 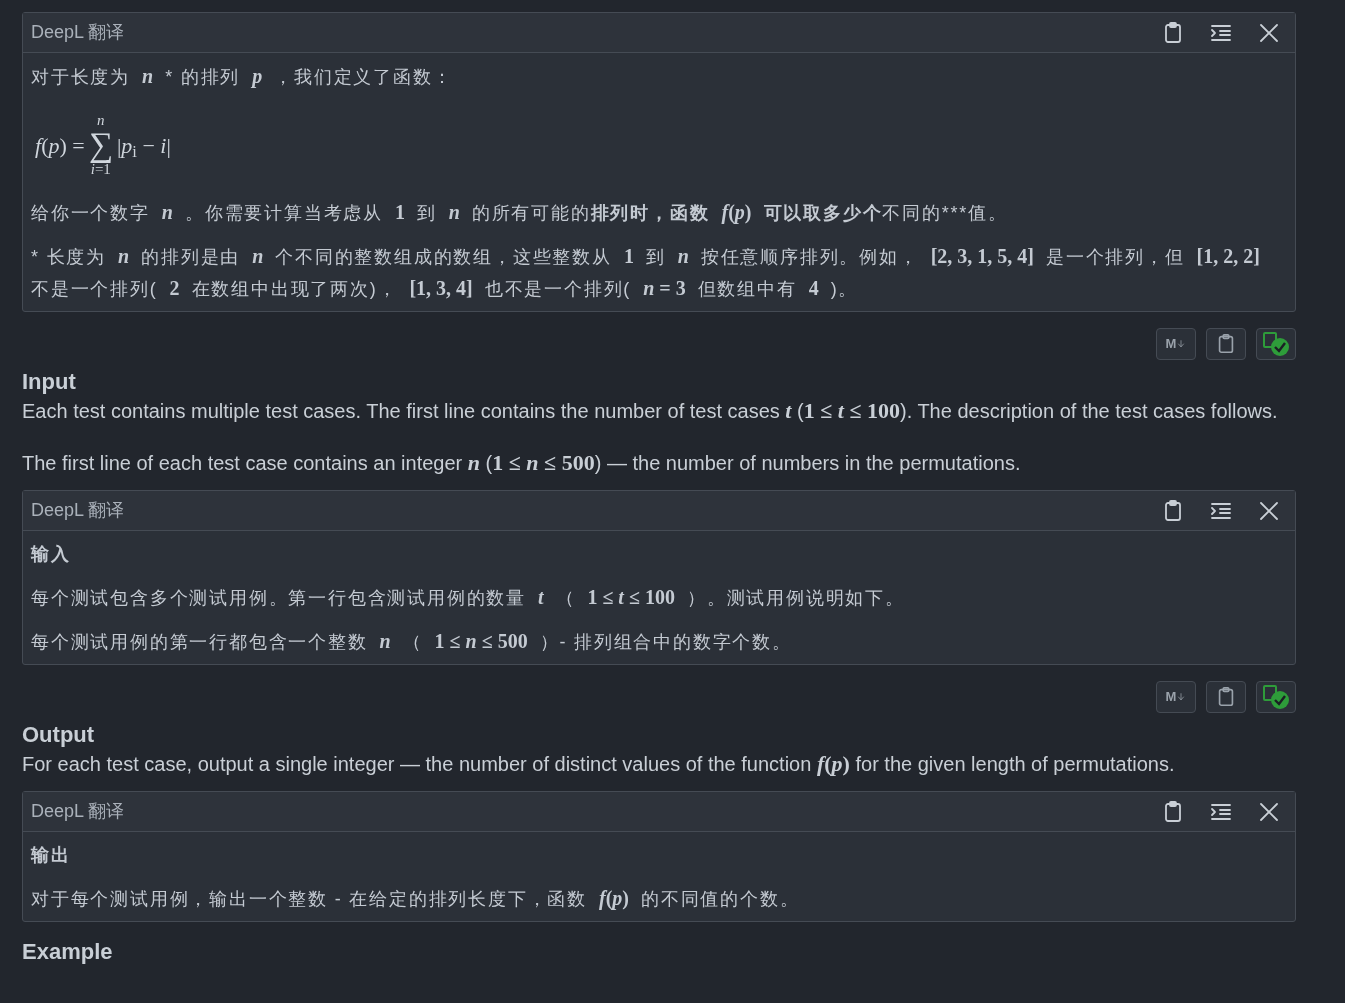 I want to click on paragraph: 输入, so click(x=51, y=554).